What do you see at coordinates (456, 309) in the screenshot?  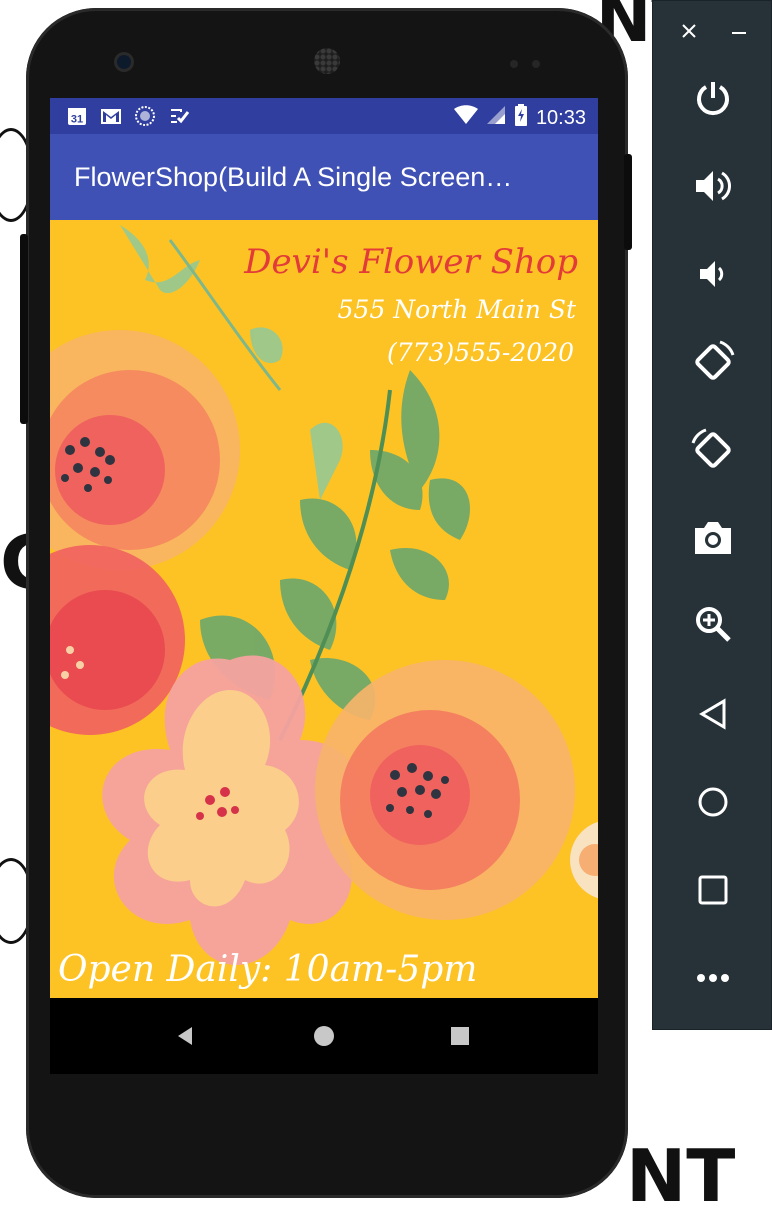 I see `shop-address: 555 North Main St` at bounding box center [456, 309].